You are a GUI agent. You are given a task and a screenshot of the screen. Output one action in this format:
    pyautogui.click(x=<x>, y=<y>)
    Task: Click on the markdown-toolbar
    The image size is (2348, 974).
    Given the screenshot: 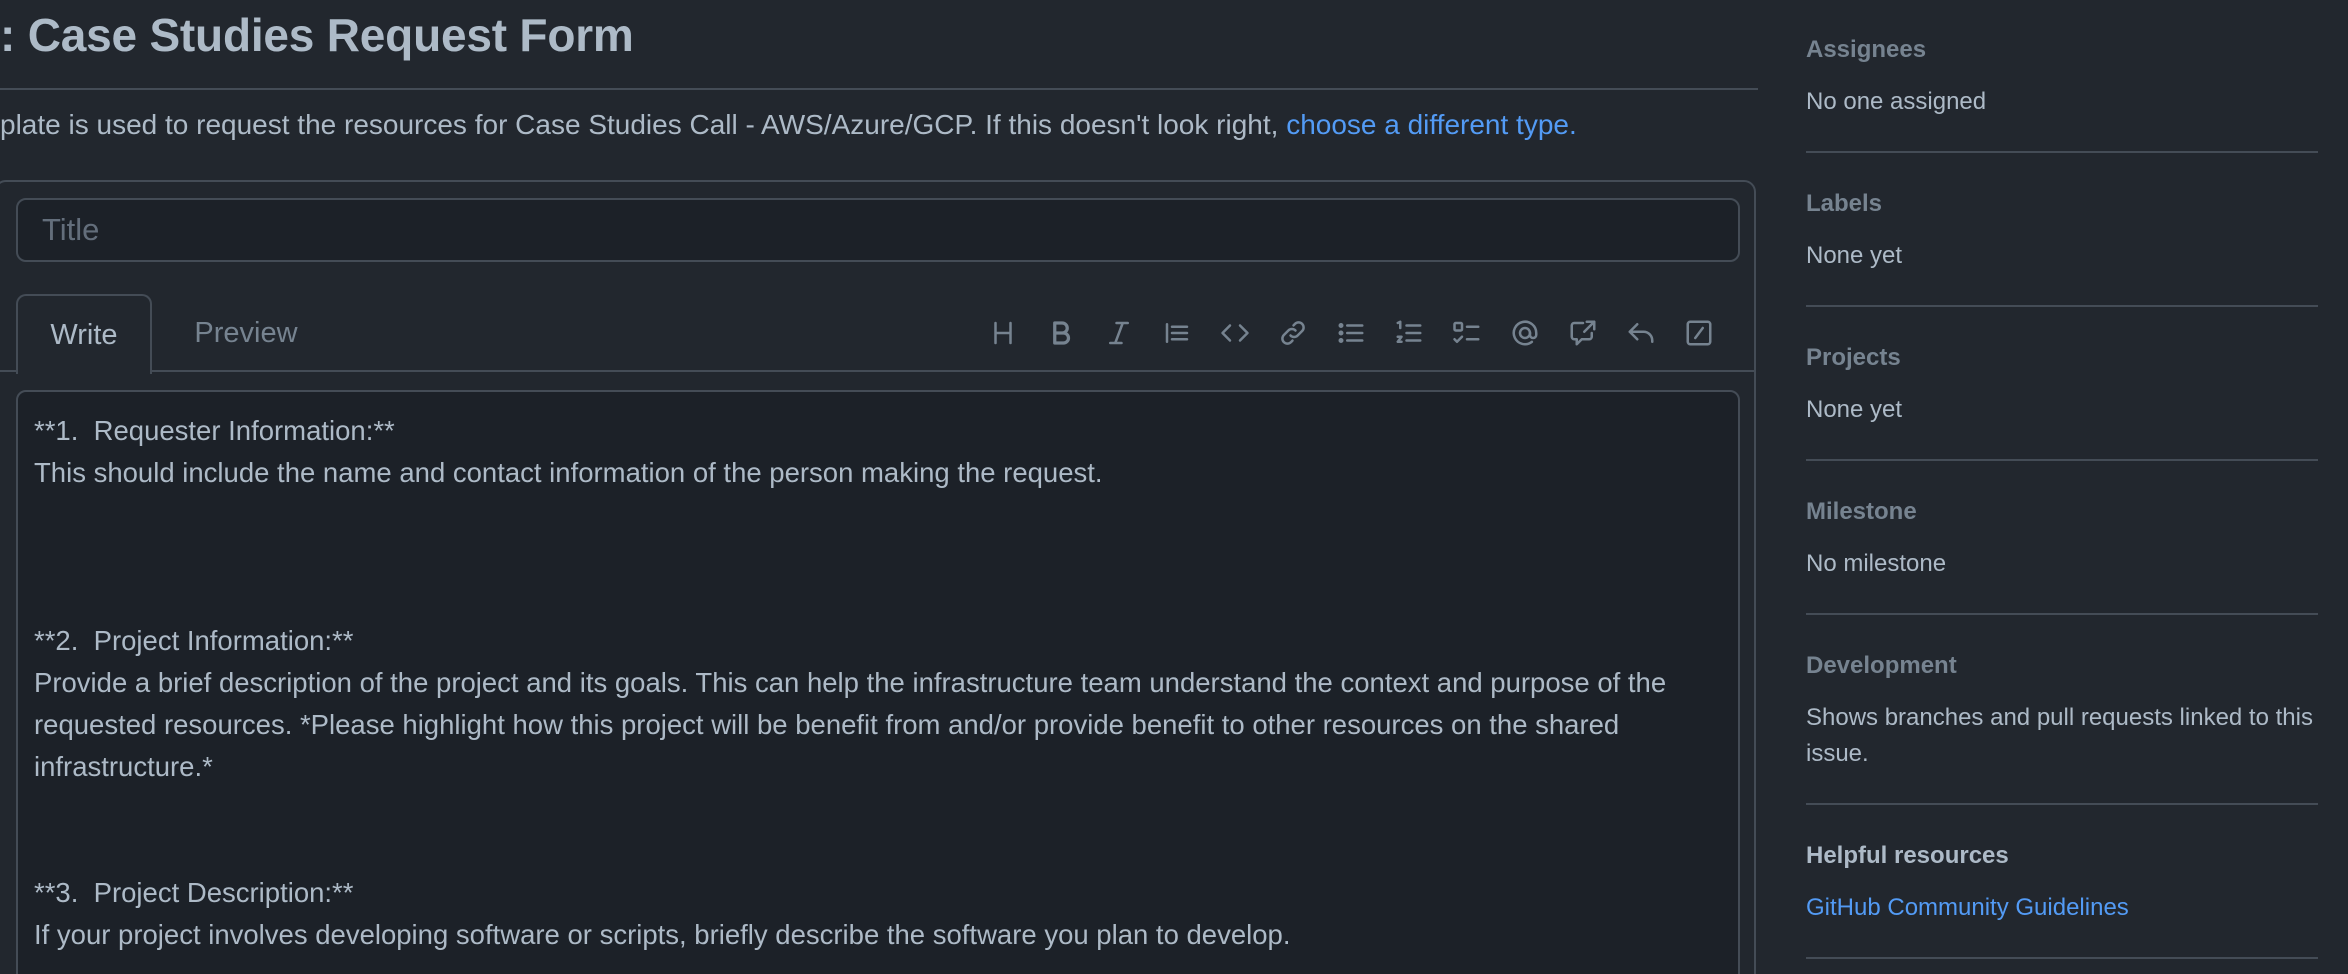 What is the action you would take?
    pyautogui.click(x=1357, y=333)
    